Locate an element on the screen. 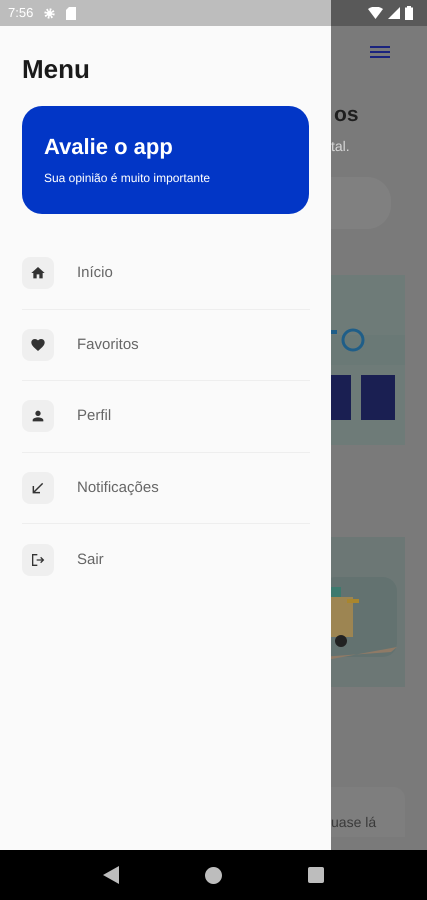 This screenshot has width=427, height=900. rate-card-subtitle: Sua opinião é muito importante is located at coordinates (128, 178).